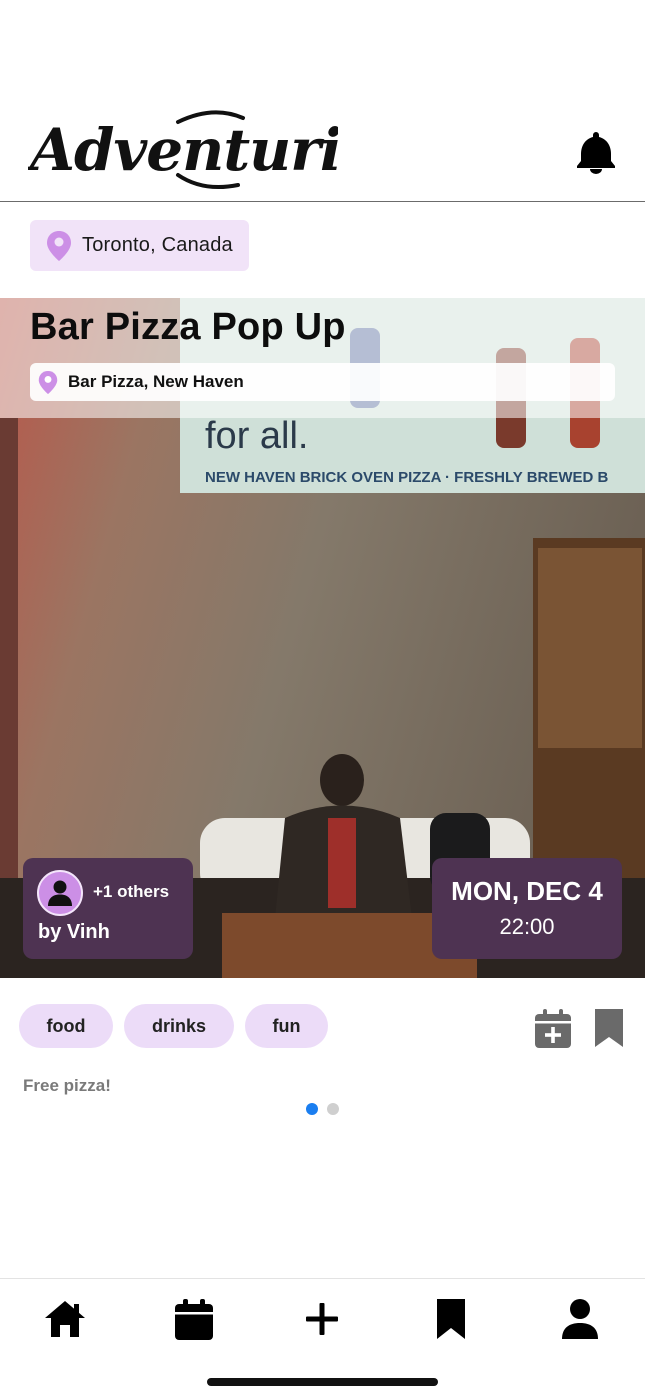 The image size is (645, 1398). What do you see at coordinates (131, 891) in the screenshot?
I see `host-others-count: +1 others` at bounding box center [131, 891].